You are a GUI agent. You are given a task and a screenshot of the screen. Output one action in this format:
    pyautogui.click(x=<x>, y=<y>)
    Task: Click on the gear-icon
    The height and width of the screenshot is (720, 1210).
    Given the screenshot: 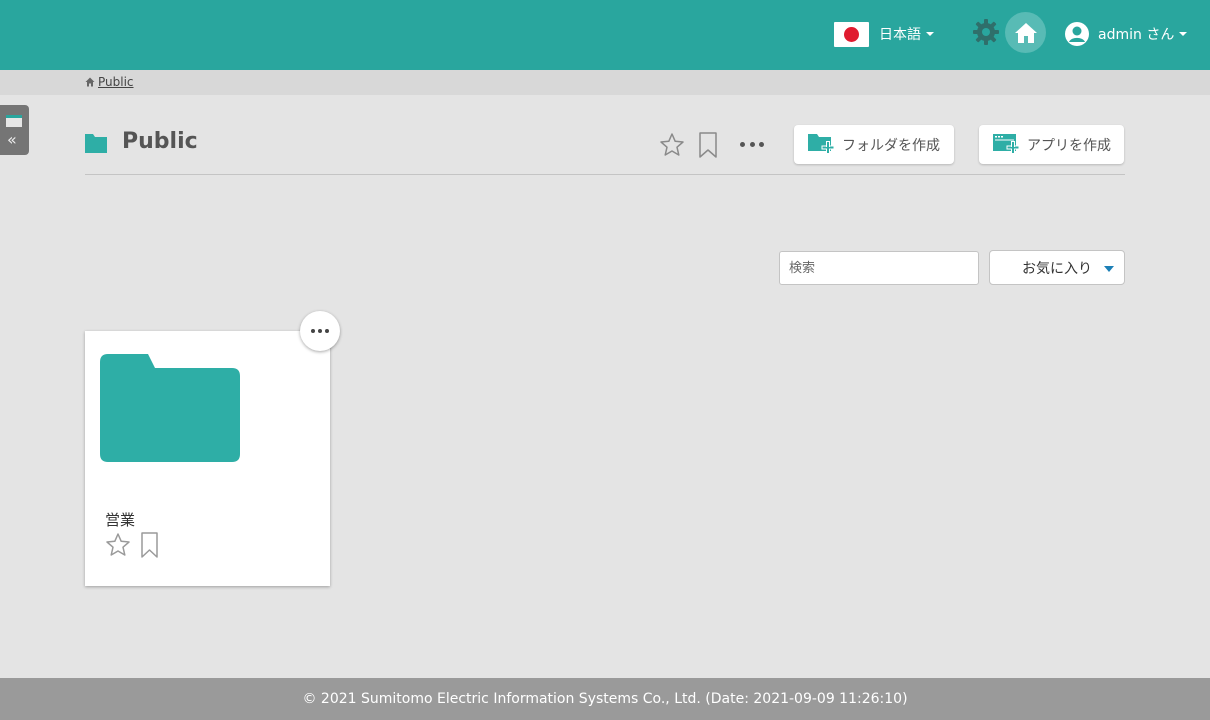 What is the action you would take?
    pyautogui.click(x=986, y=32)
    